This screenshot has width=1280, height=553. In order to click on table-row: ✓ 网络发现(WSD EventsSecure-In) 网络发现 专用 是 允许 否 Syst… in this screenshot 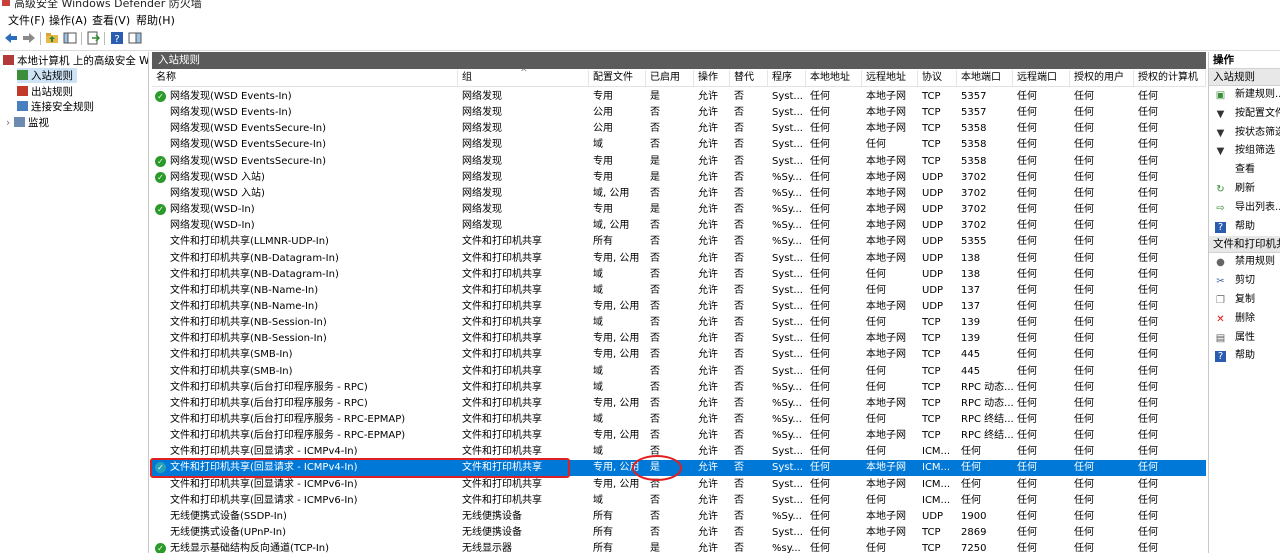, I will do `click(679, 162)`.